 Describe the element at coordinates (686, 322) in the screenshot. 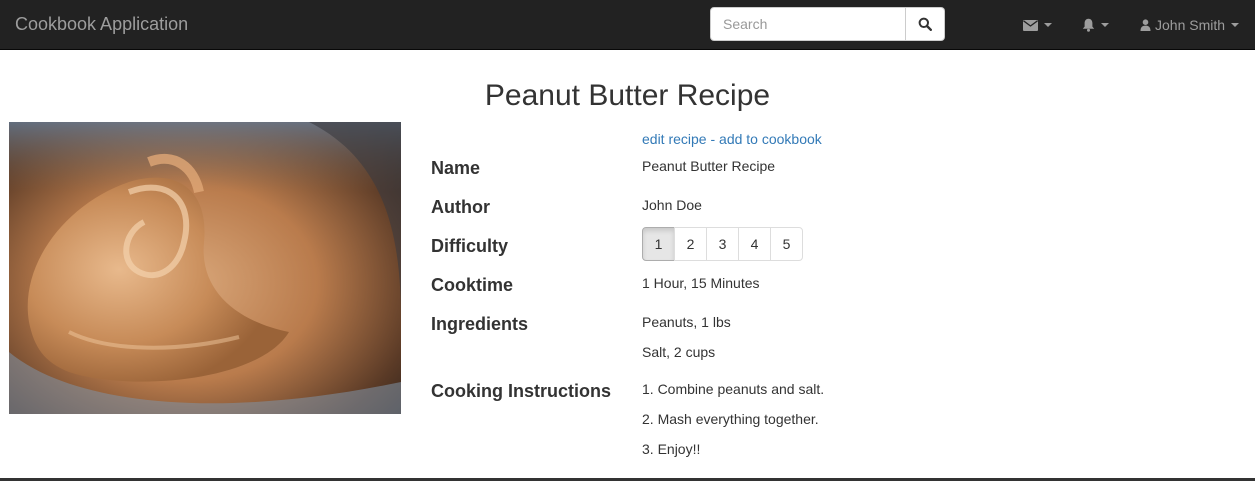

I see `ingredient-item: Peanuts, 1 lbs` at that location.